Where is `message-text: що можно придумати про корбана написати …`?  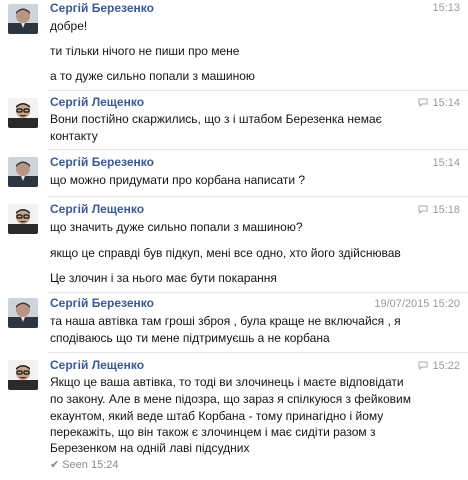 message-text: що можно придумати про корбана написати … is located at coordinates (178, 180).